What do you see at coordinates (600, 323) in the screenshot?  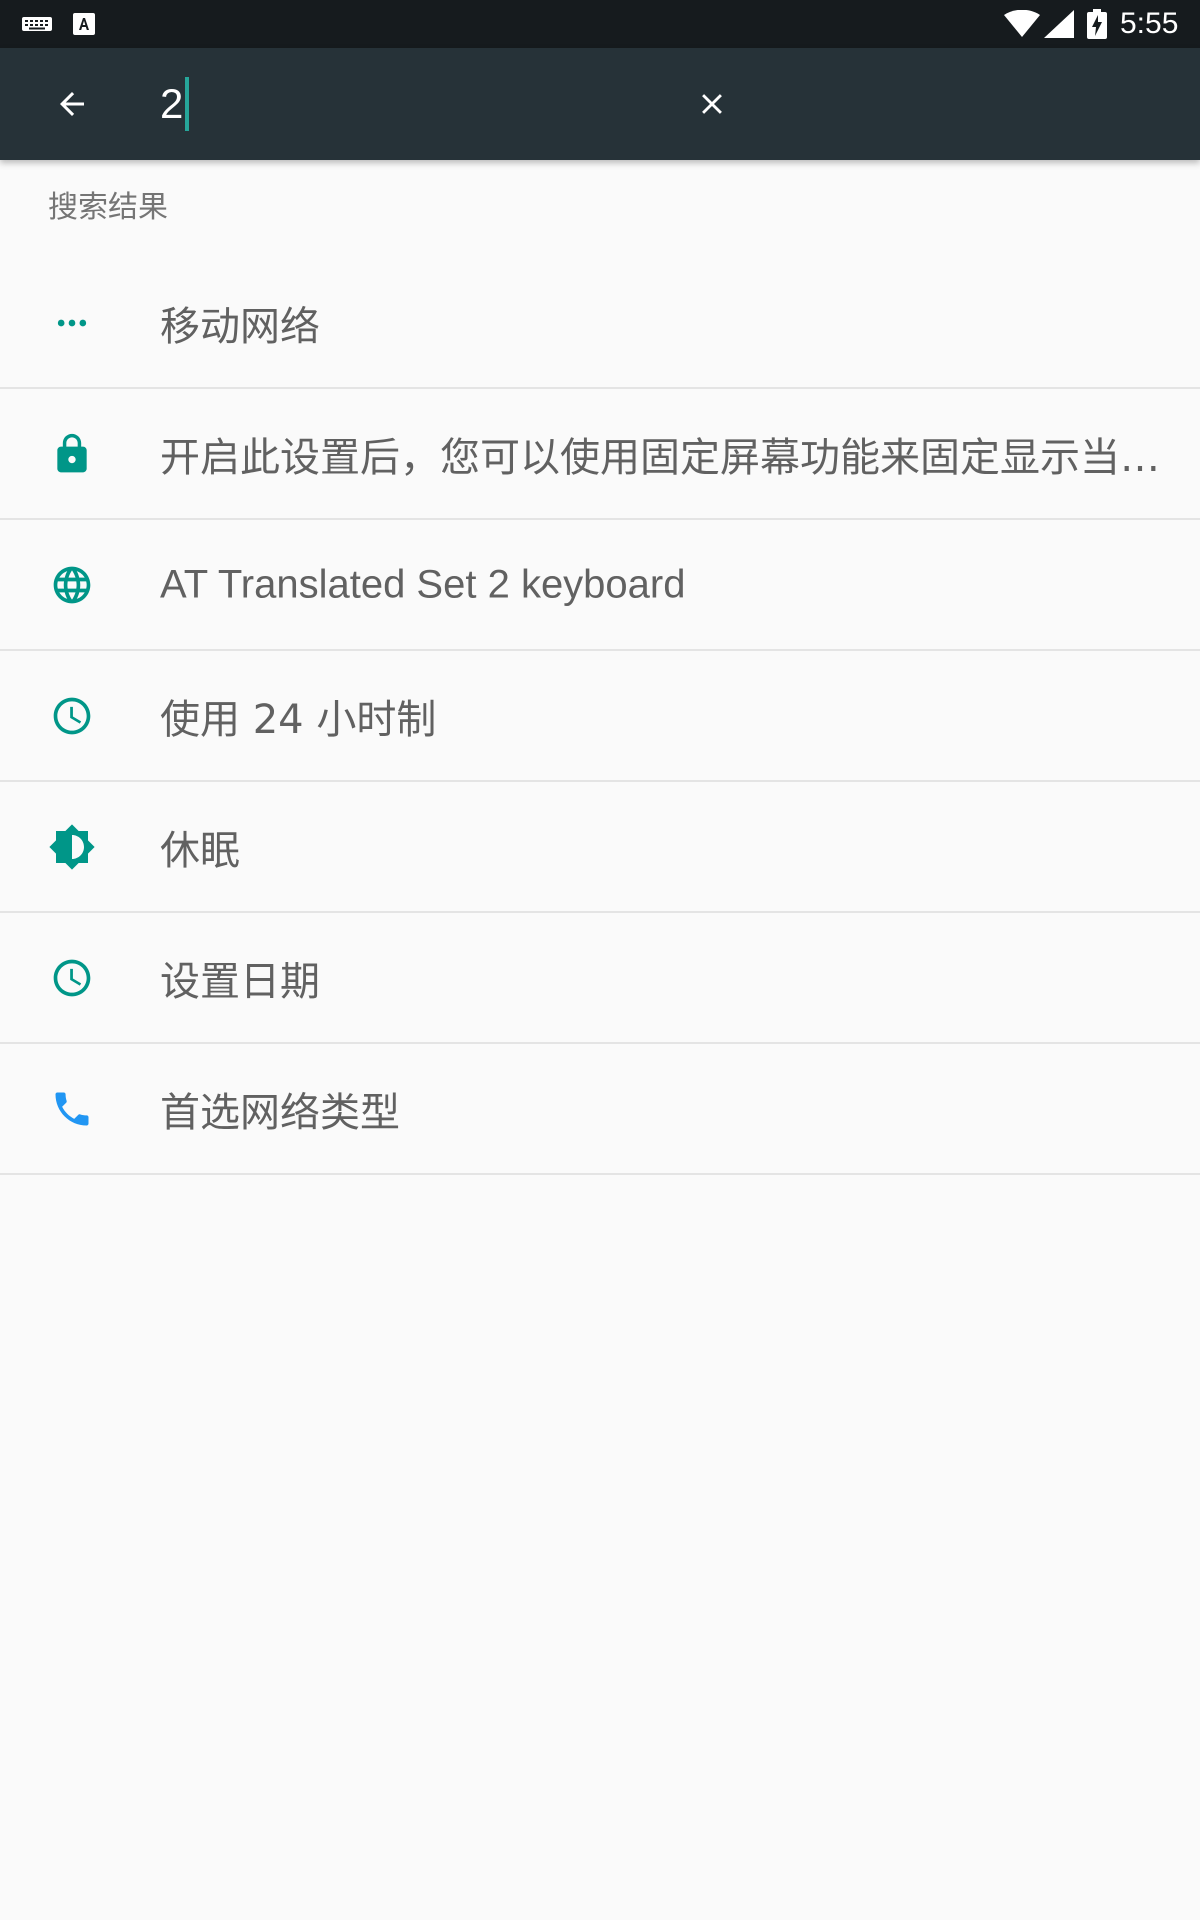 I see `result-item-mobile-network: 移动网络` at bounding box center [600, 323].